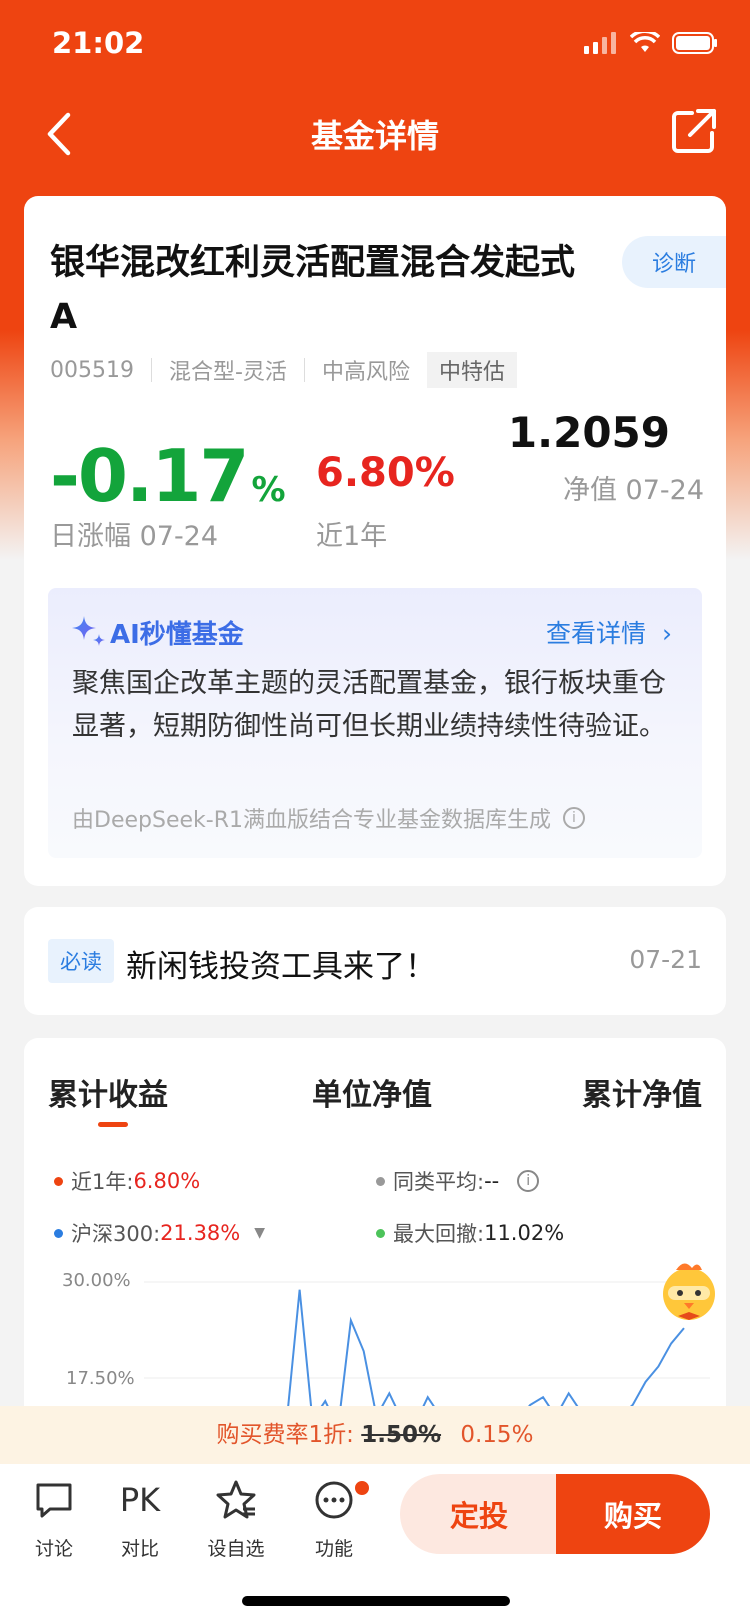 Image resolution: width=750 pixels, height=1624 pixels. What do you see at coordinates (365, 372) in the screenshot?
I see `fund-risk: 中高风险` at bounding box center [365, 372].